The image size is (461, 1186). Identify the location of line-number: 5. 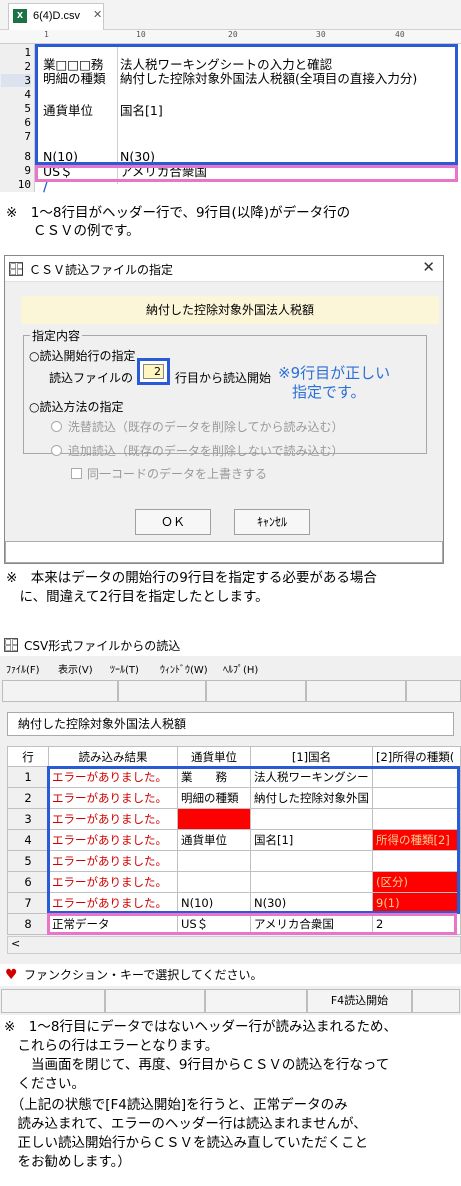
(27, 108).